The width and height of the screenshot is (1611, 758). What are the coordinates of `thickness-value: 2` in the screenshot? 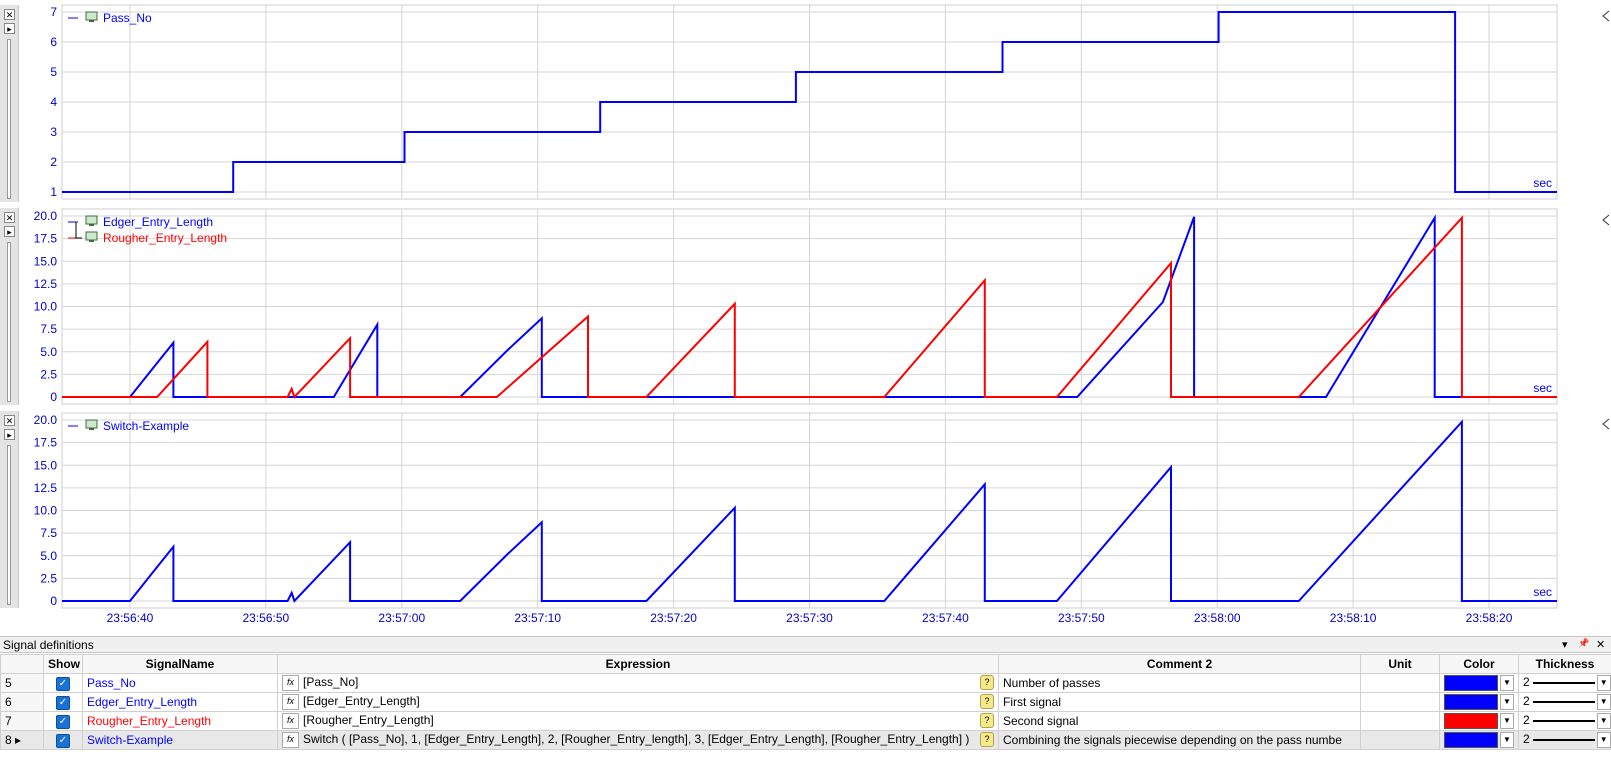 It's located at (1526, 739).